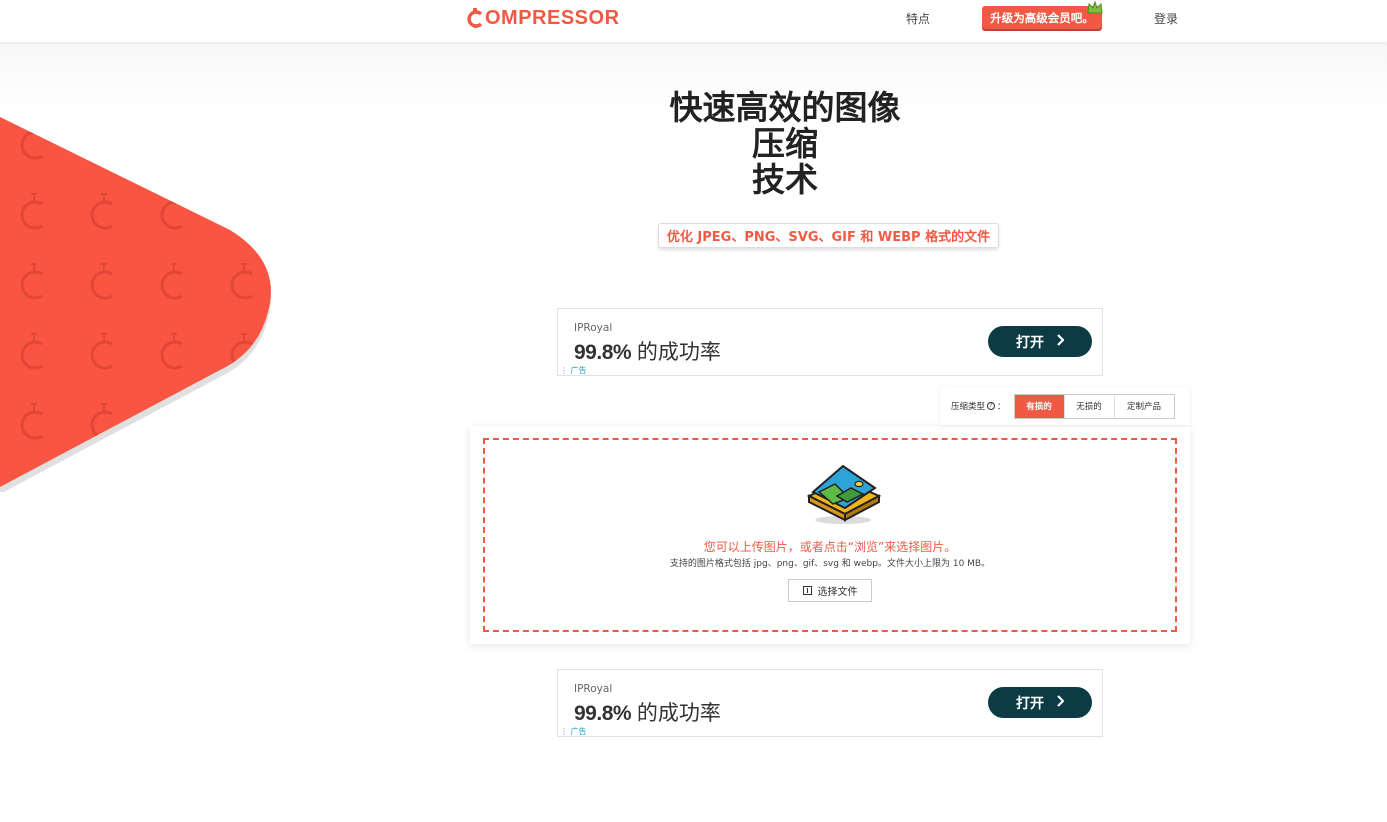 This screenshot has height=822, width=1387. What do you see at coordinates (1166, 18) in the screenshot?
I see `nav-login-link: 登录` at bounding box center [1166, 18].